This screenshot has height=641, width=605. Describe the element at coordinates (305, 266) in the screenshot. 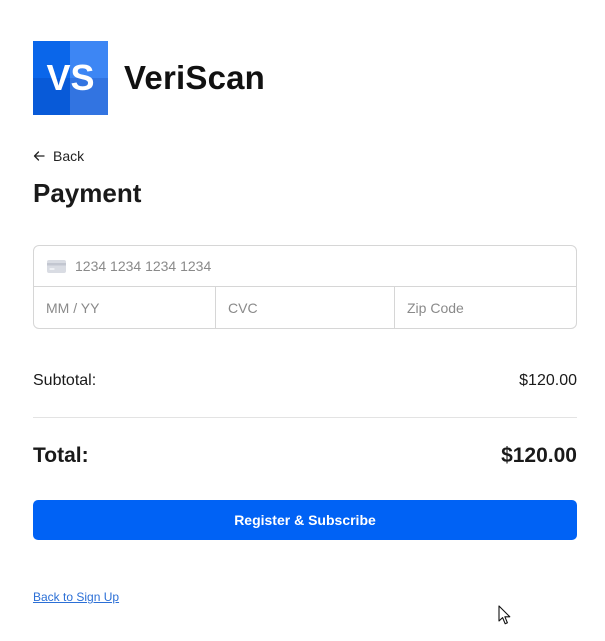

I see `card-number-field: 1234 1234 1234 1234` at that location.